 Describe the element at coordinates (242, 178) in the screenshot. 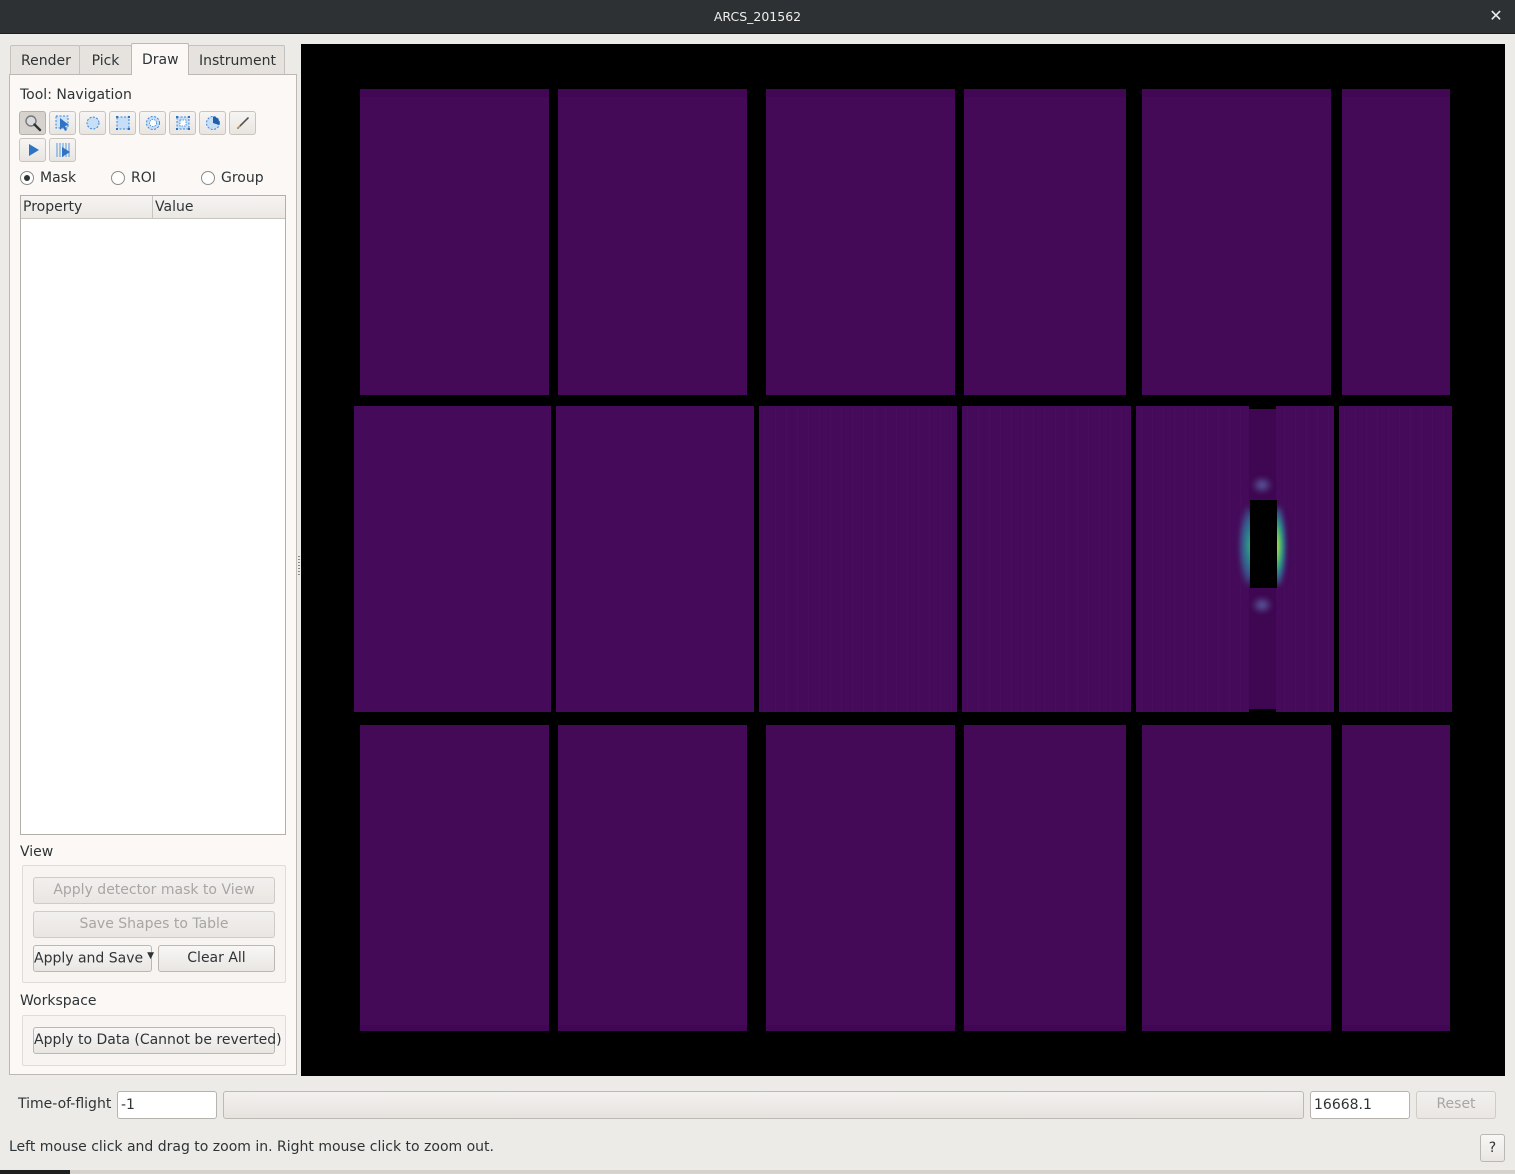

I see `radio-group-label: Group` at that location.